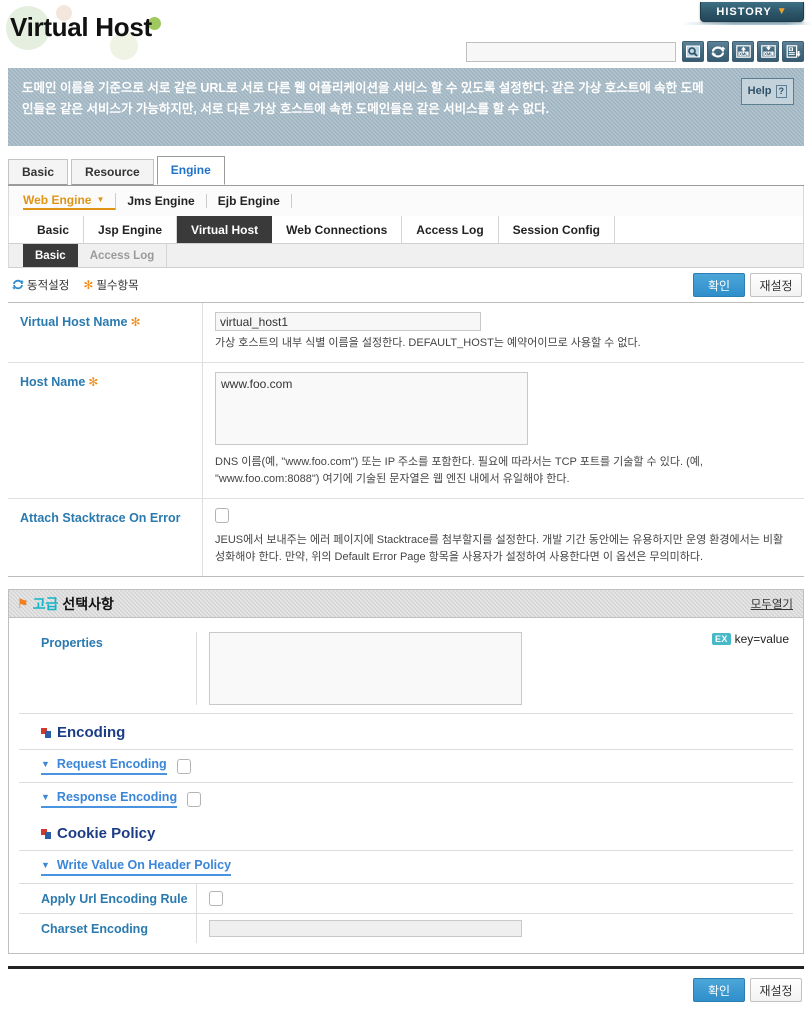 The image size is (812, 1032). Describe the element at coordinates (105, 537) in the screenshot. I see `label-attach-stacktrace: Attach Stacktrace On Error` at that location.